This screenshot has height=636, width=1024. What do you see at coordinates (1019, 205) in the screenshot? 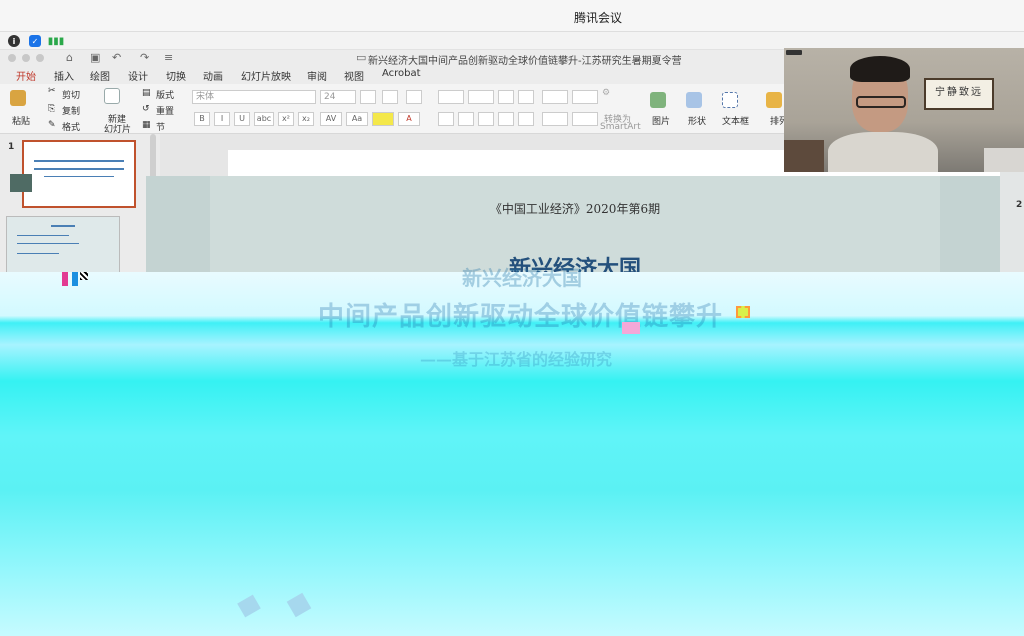
I see `slide-number-2: 2` at bounding box center [1019, 205].